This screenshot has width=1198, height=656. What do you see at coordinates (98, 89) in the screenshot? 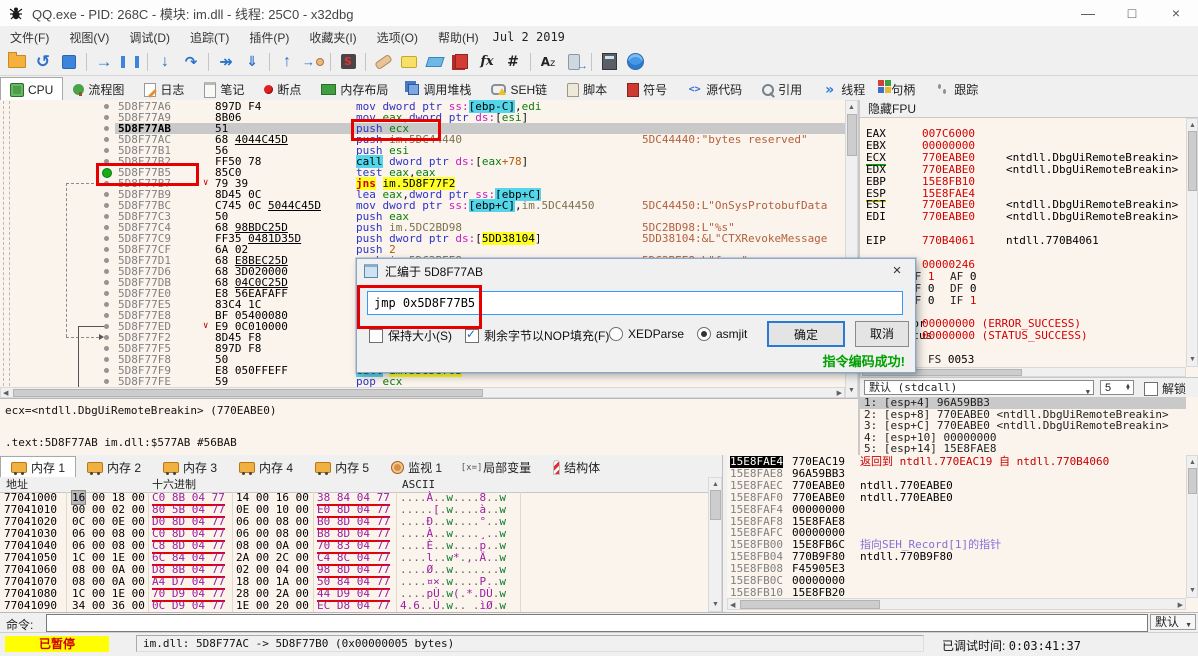
I see `tab-graph: 流程图` at bounding box center [98, 89].